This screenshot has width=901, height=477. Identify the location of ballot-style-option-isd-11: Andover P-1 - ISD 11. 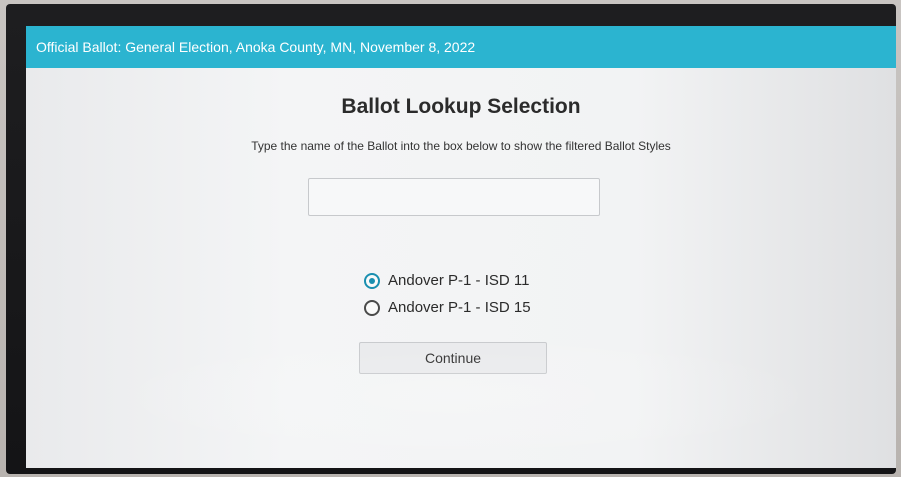
(446, 280).